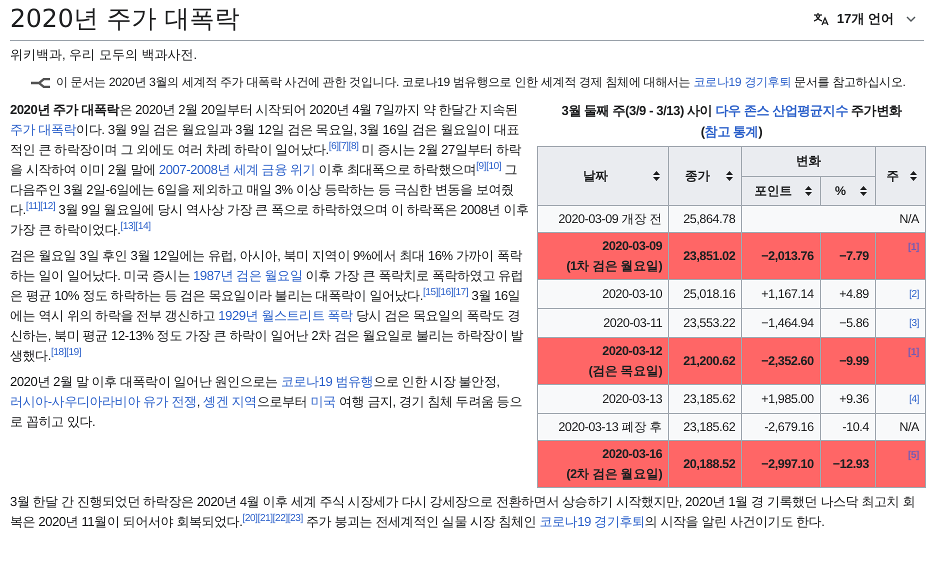 The image size is (936, 569). What do you see at coordinates (709, 293) in the screenshot?
I see `table-cell: 25,018.16` at bounding box center [709, 293].